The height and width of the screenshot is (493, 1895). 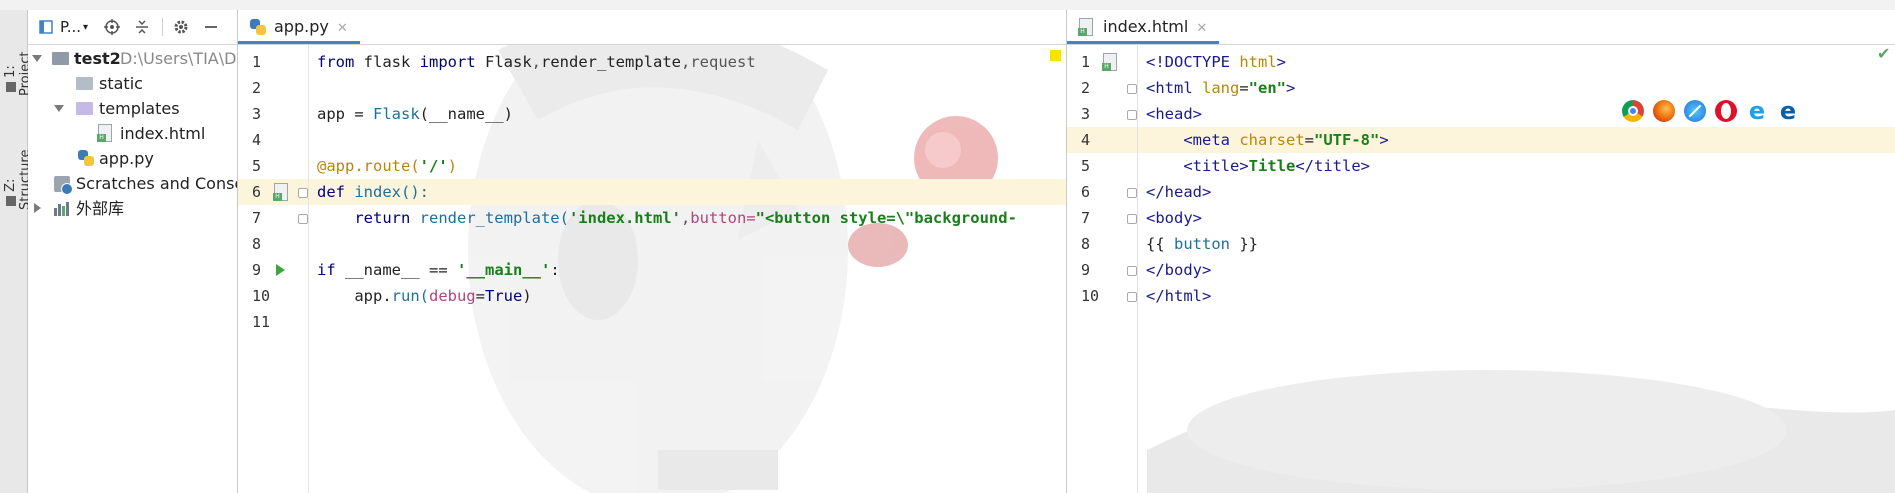 I want to click on line-number: 10, so click(x=1090, y=296).